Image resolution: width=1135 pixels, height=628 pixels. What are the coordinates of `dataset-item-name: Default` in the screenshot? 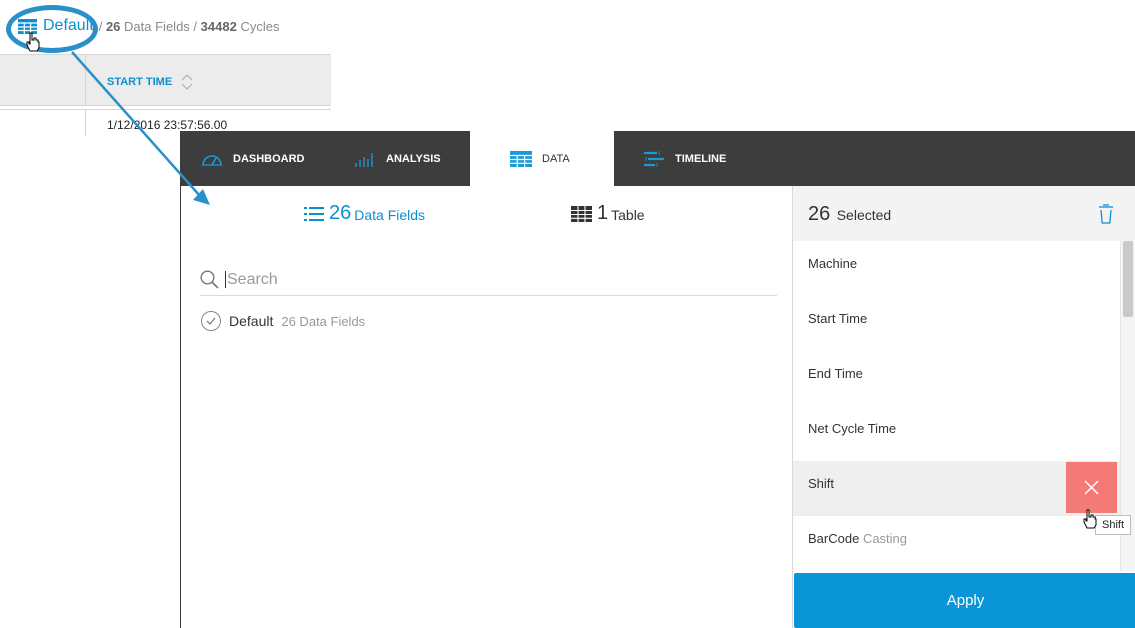 It's located at (251, 321).